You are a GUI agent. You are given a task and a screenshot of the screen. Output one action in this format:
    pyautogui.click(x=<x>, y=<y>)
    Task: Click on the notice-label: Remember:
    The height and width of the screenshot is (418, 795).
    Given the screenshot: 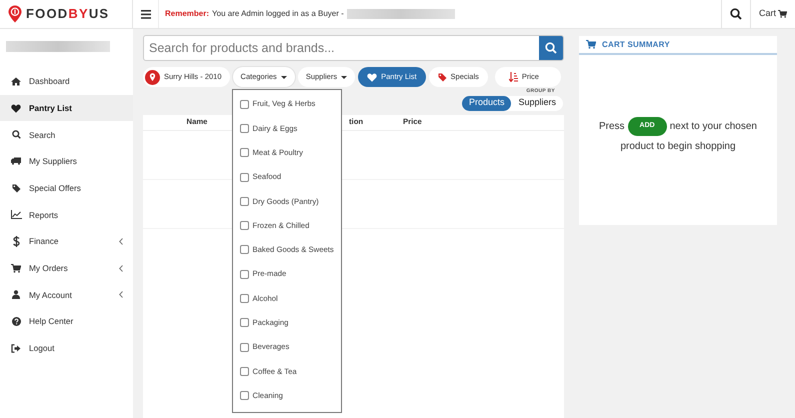 What is the action you would take?
    pyautogui.click(x=187, y=14)
    